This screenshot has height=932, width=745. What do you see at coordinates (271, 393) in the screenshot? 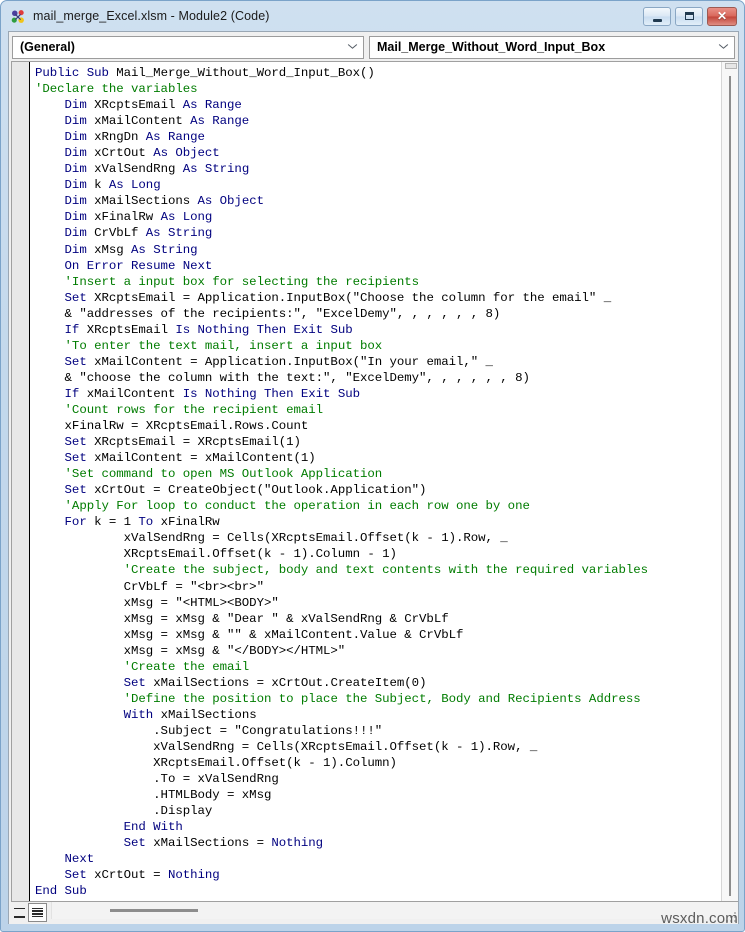
I see `code-token-kw: Is Nothing Then Exit Sub` at bounding box center [271, 393].